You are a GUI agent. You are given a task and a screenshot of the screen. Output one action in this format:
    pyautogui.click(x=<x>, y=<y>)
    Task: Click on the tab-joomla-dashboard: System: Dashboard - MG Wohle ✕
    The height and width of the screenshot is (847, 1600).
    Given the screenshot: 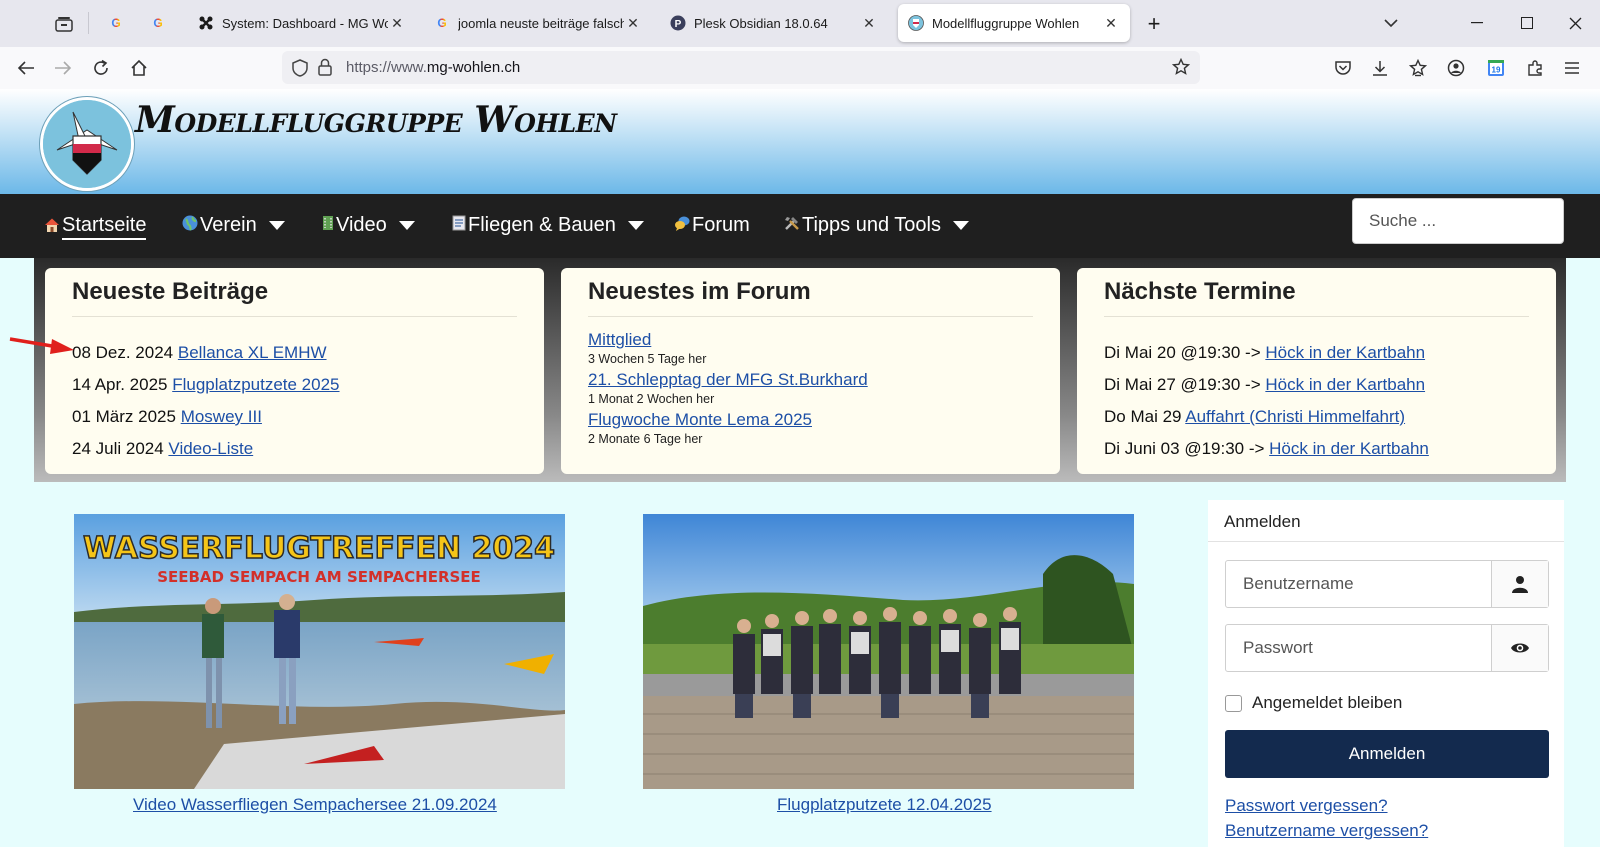 What is the action you would take?
    pyautogui.click(x=302, y=23)
    